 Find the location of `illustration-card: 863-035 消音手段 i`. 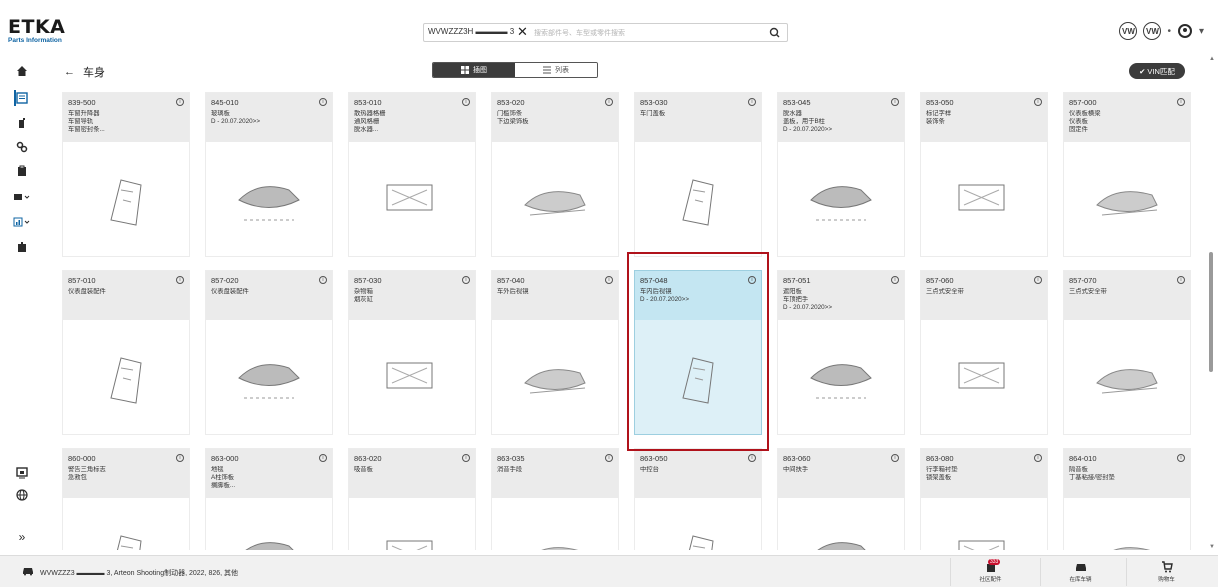

illustration-card: 863-035 消音手段 i is located at coordinates (555, 499).